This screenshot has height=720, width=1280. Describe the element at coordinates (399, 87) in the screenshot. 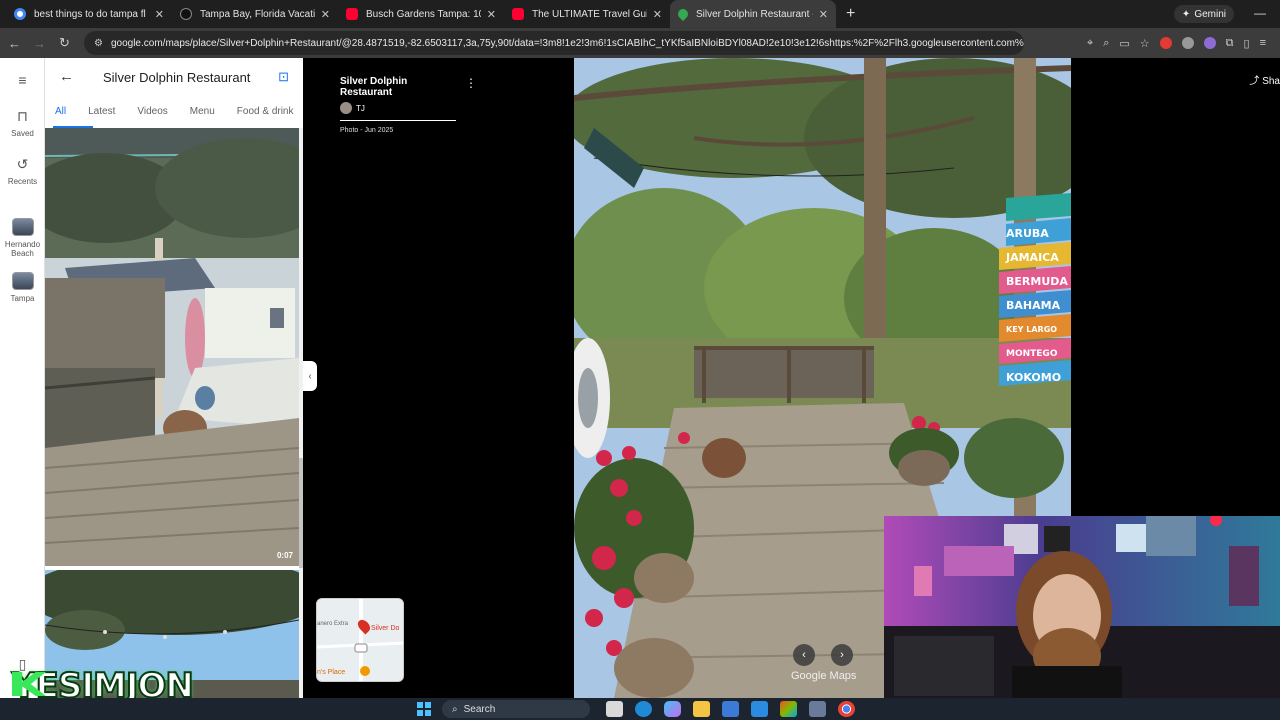

I see `viewer-place-name: Silver Dolphin Restaurant` at that location.